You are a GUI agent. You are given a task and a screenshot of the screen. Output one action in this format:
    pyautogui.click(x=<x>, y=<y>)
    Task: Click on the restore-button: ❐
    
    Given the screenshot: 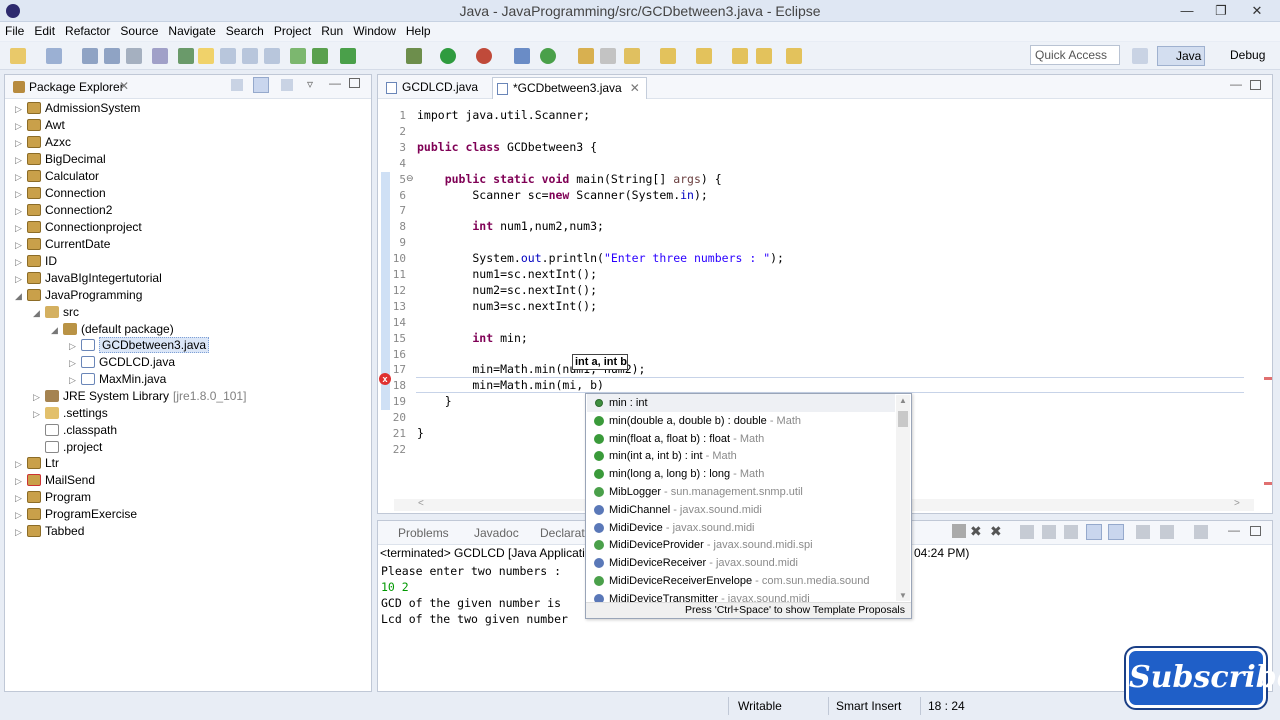 What is the action you would take?
    pyautogui.click(x=1221, y=11)
    